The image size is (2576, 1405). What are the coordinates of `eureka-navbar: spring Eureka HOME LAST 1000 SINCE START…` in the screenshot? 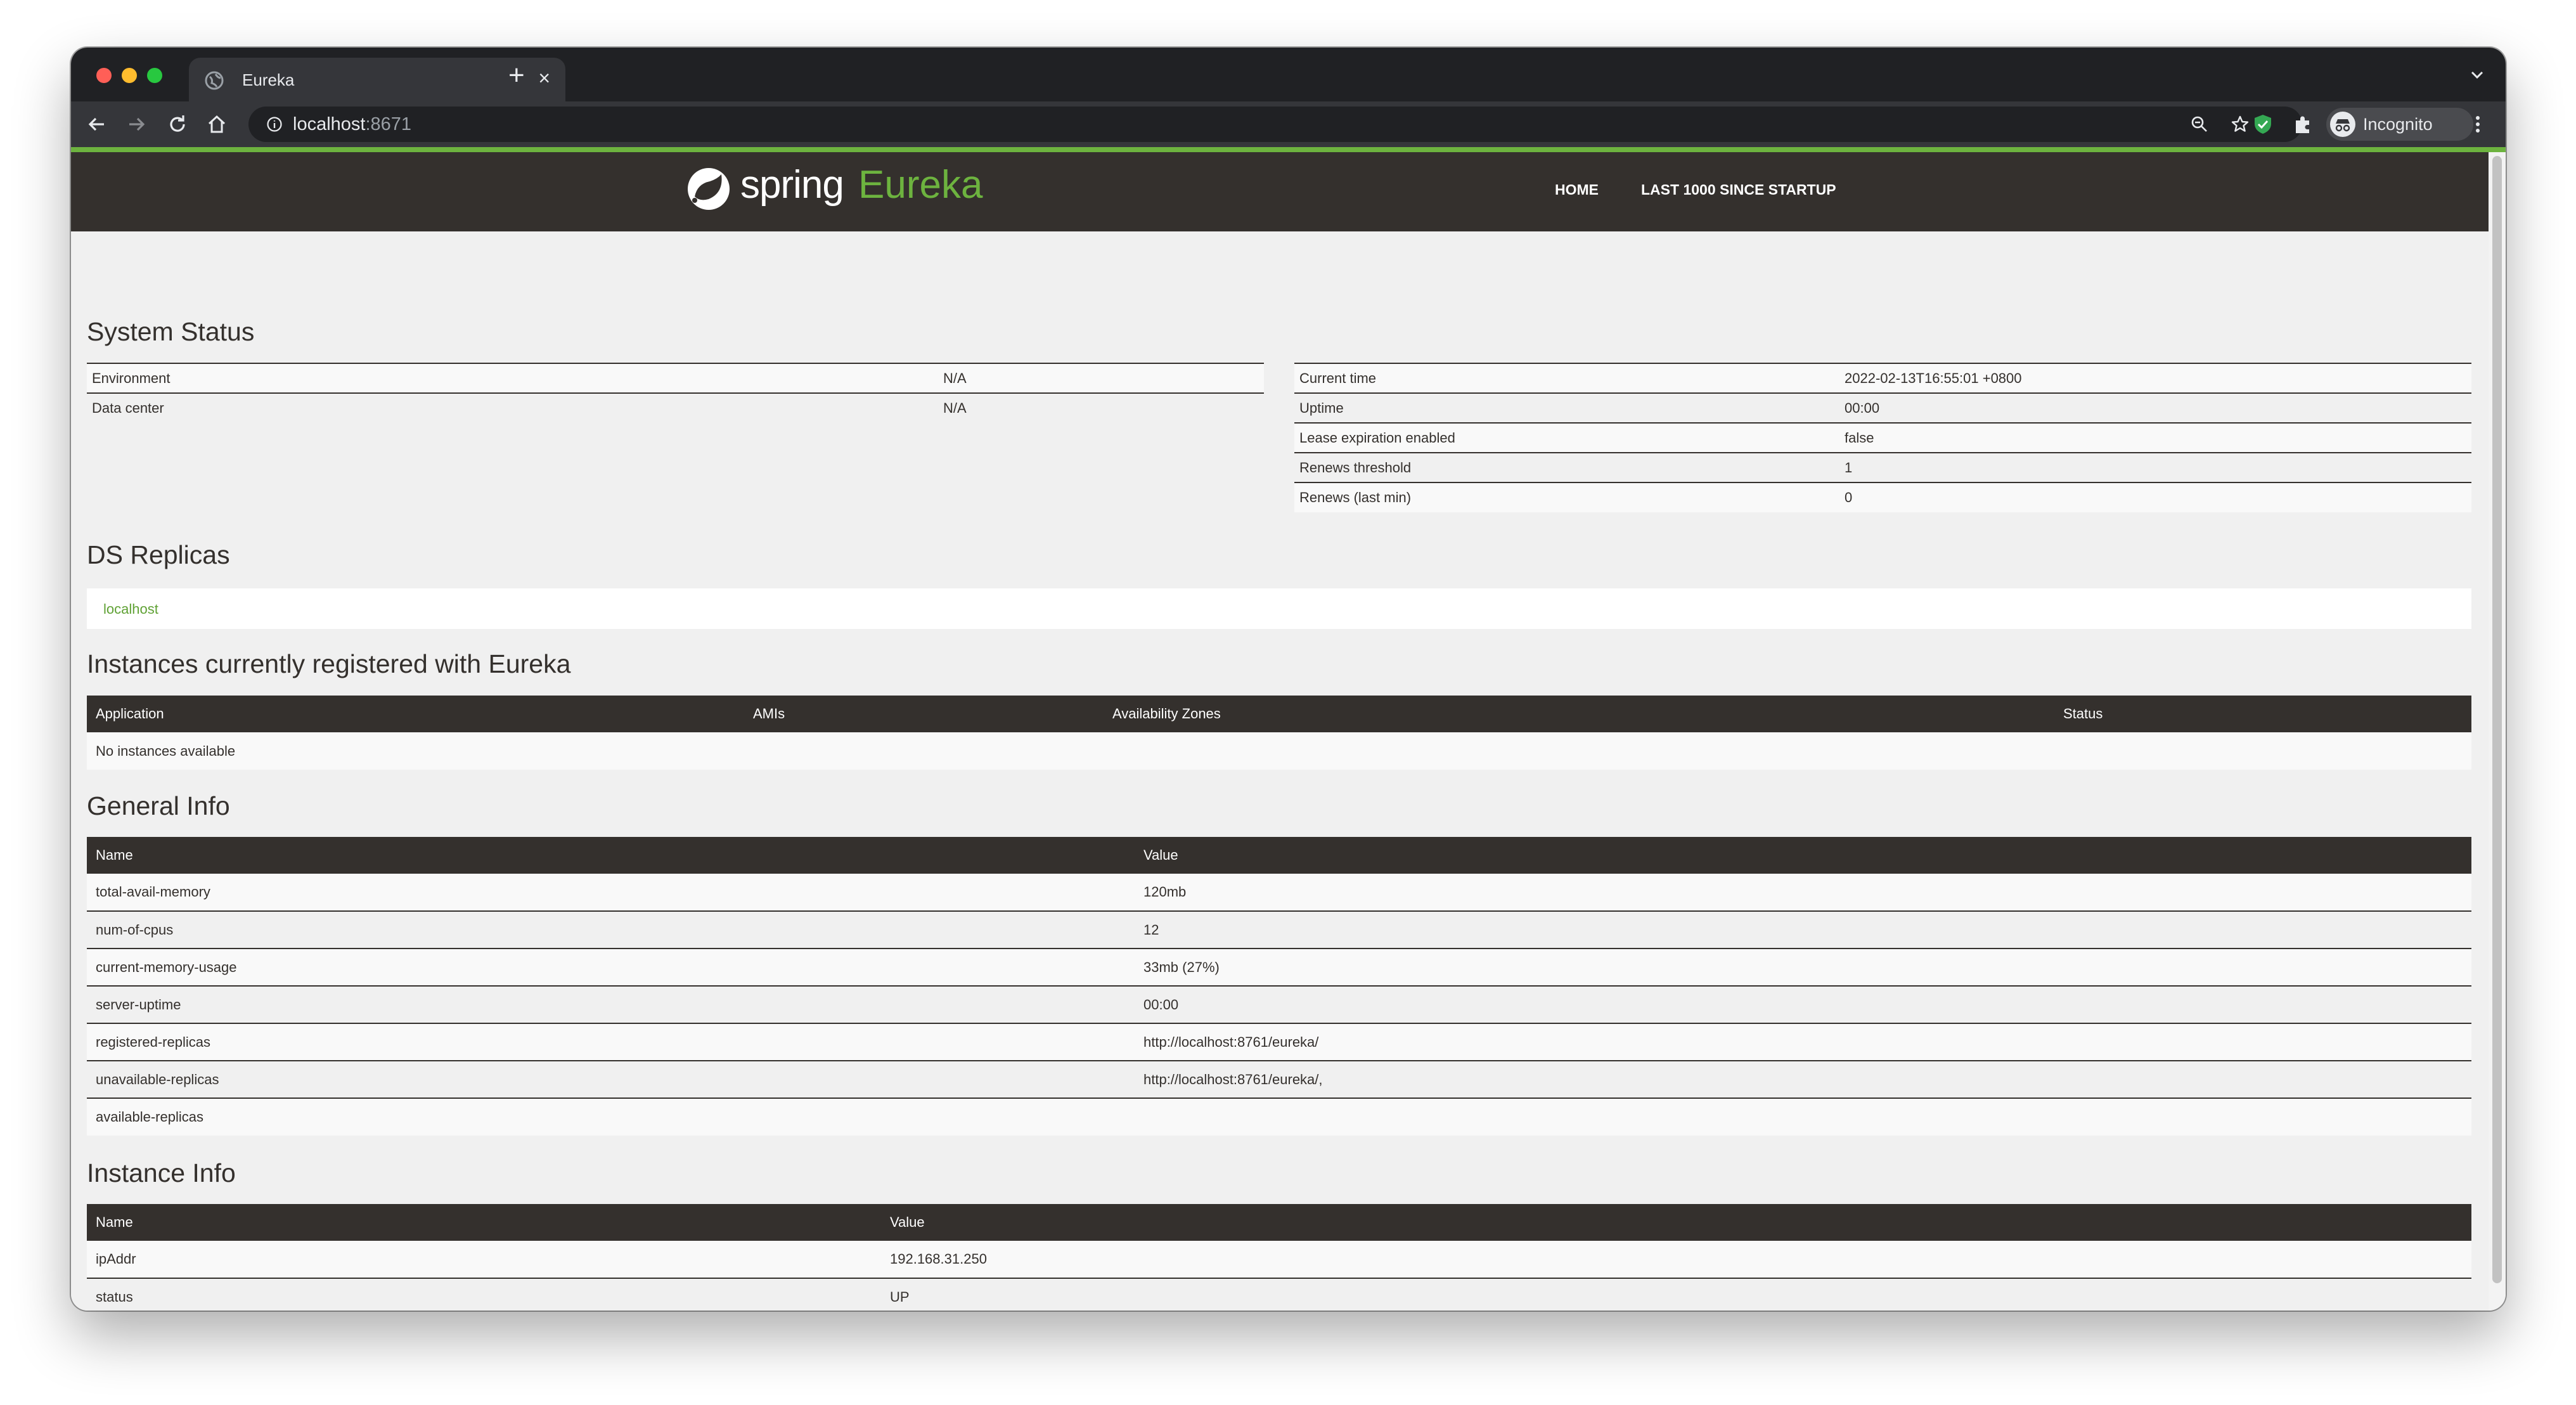 It's located at (1280, 192).